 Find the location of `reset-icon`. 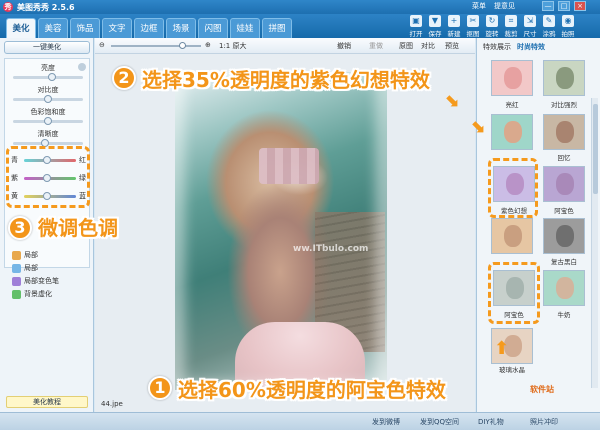

reset-icon is located at coordinates (82, 67).